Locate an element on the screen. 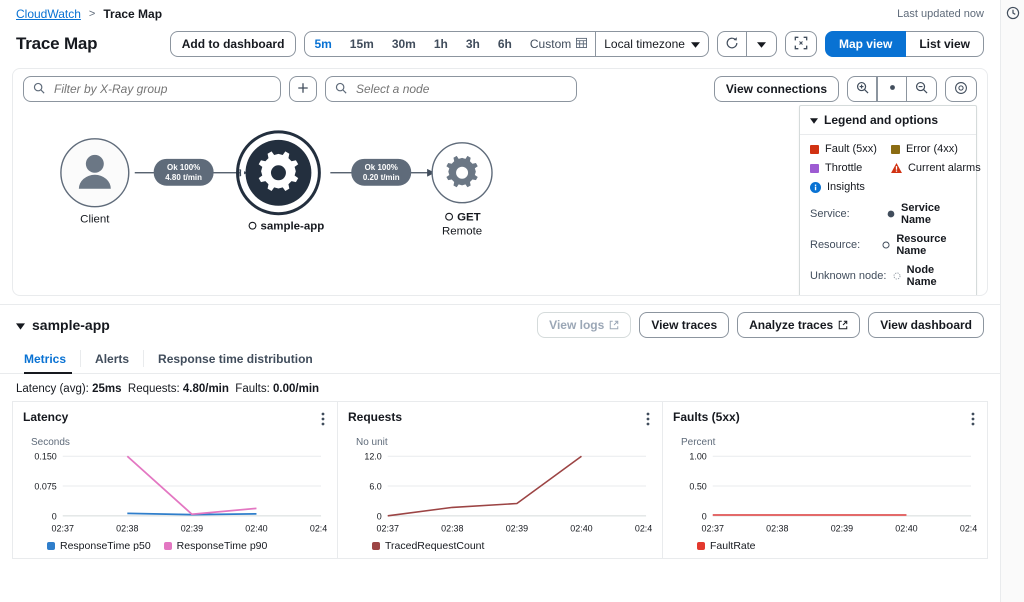  svg-text: 0 is located at coordinates (54, 516).